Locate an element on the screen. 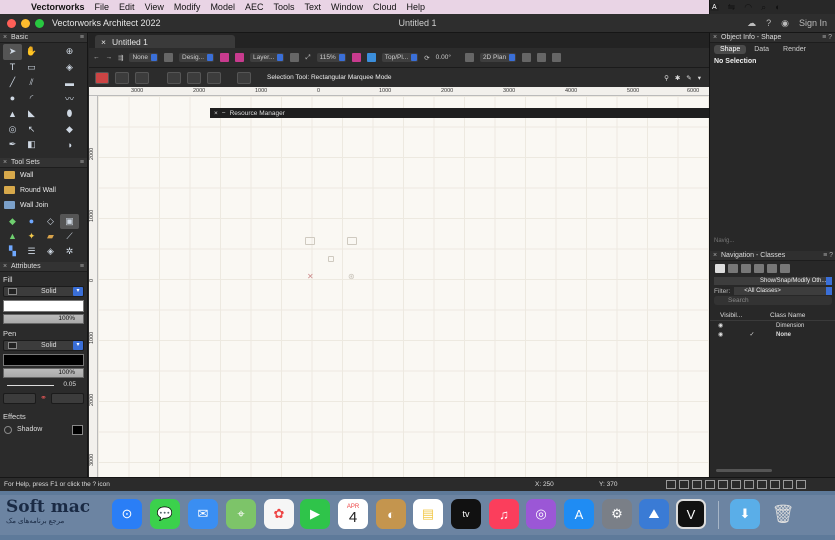 Image resolution: width=835 pixels, height=540 pixels. disable-interactive-mode-button is located at coordinates (102, 77).